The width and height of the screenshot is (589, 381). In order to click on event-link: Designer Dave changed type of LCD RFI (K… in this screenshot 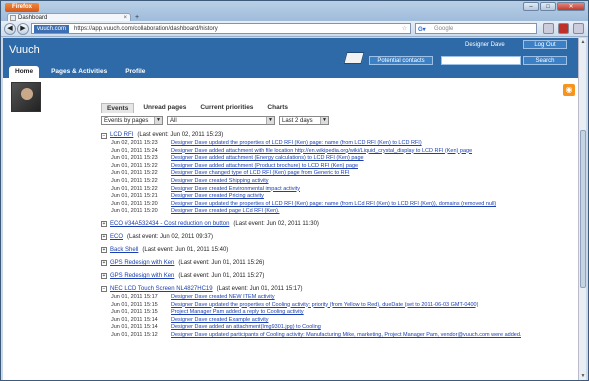, I will do `click(260, 174)`.